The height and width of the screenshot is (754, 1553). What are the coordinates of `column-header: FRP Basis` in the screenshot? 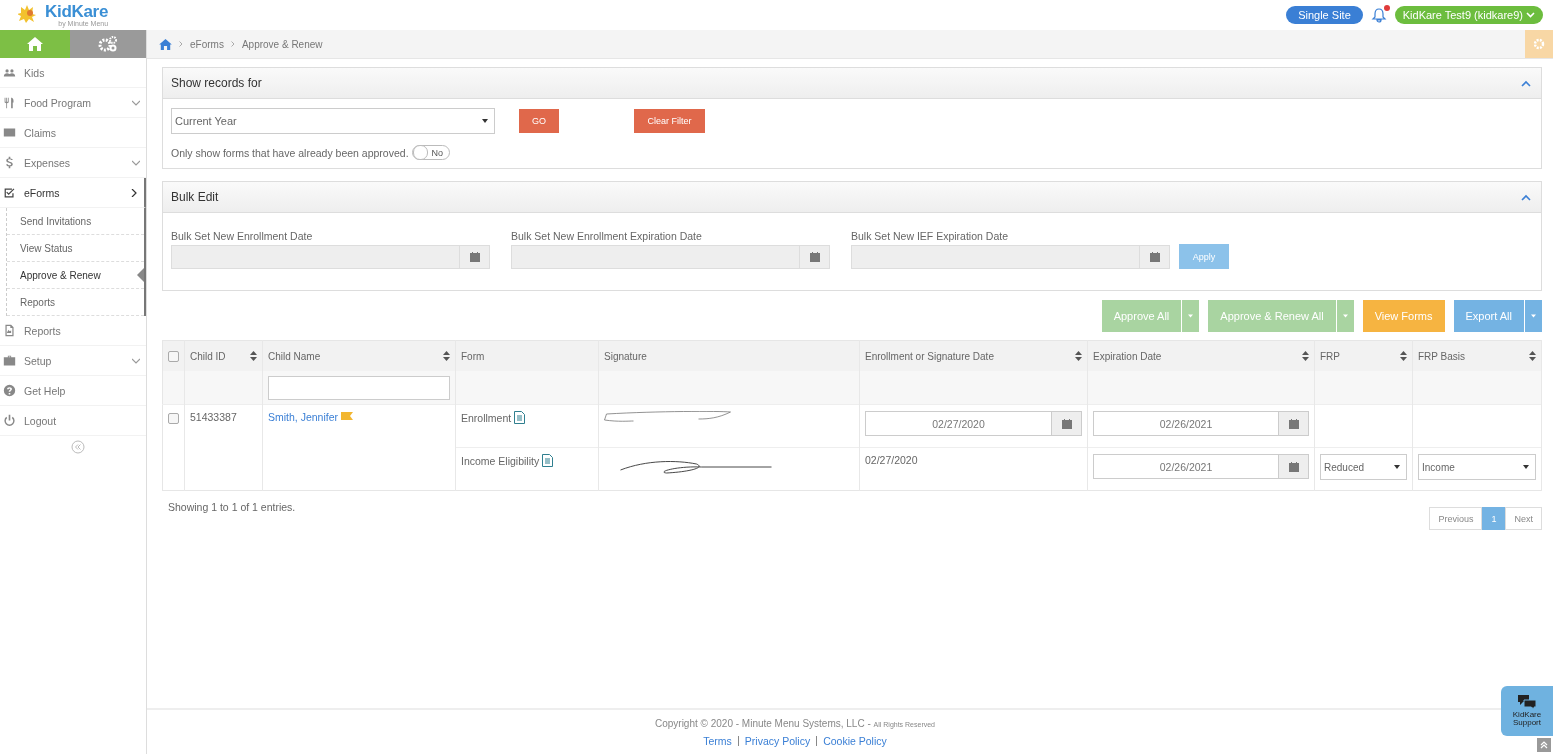 It's located at (1442, 356).